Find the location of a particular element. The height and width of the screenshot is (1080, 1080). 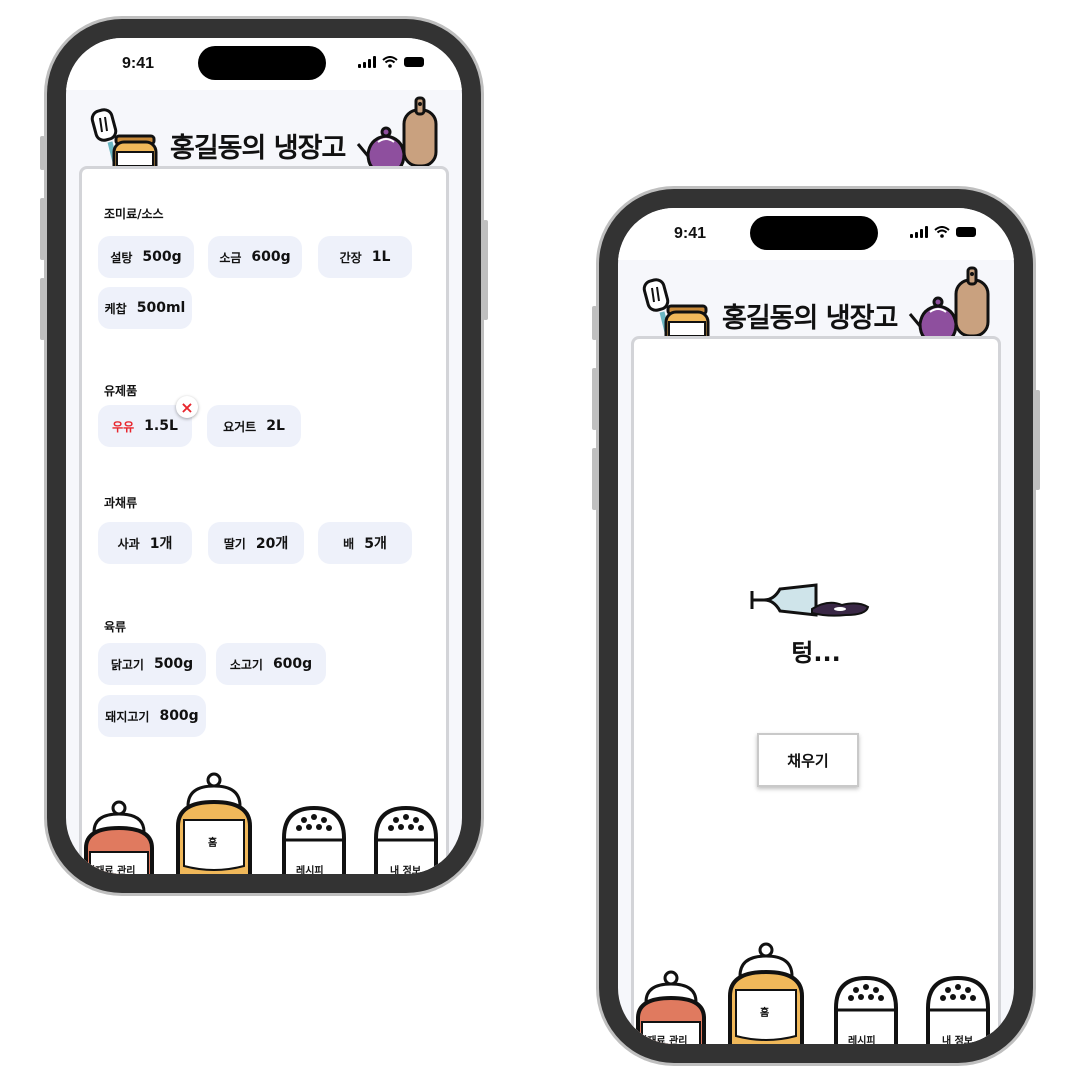

ingredient-chip: 요거트 2L is located at coordinates (254, 426).